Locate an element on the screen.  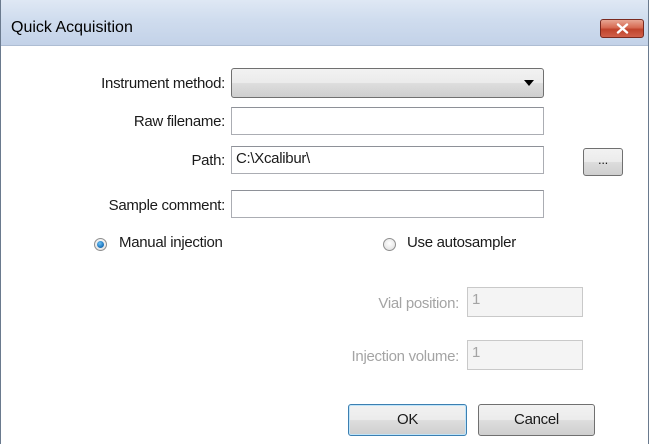
use-autosampler-label: Use autosampler is located at coordinates (461, 242).